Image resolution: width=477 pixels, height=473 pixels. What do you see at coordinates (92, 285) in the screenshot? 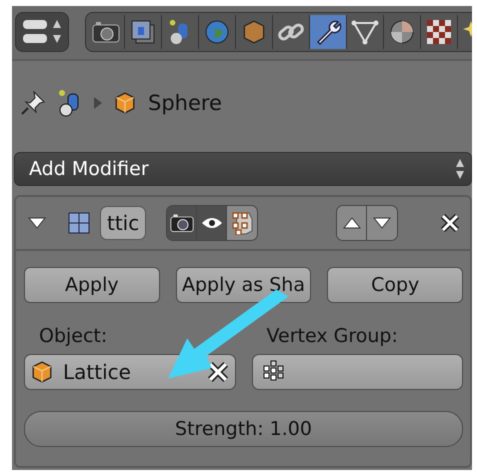
I see `modifier-action-button: Apply` at bounding box center [92, 285].